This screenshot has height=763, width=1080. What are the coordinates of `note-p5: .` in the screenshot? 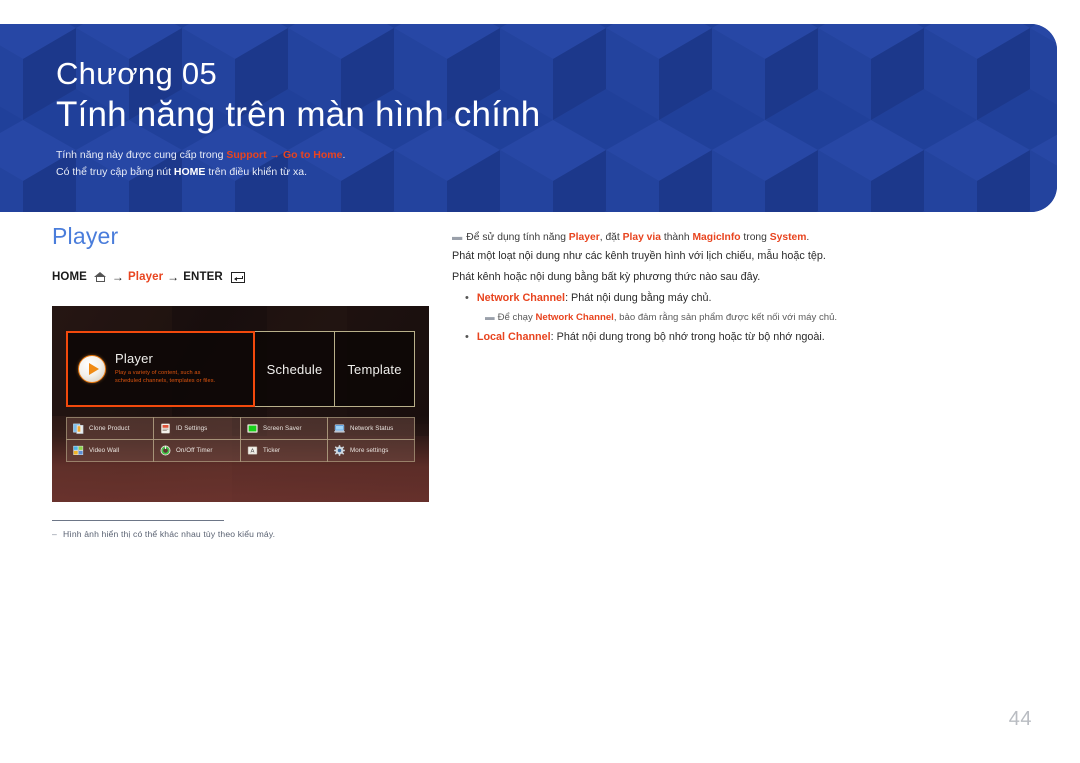 It's located at (808, 237).